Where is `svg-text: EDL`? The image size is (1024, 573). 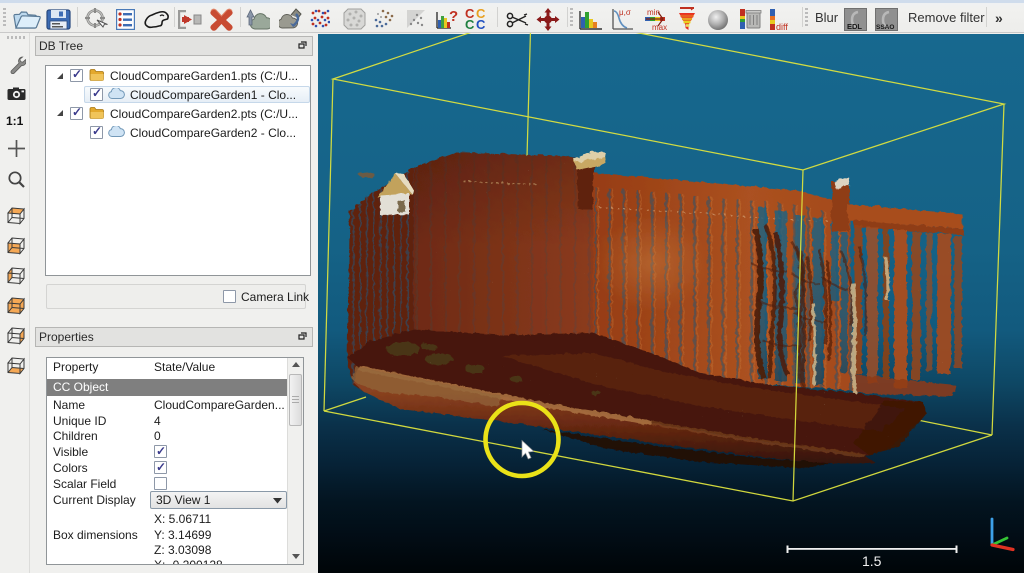
svg-text: EDL is located at coordinates (854, 26).